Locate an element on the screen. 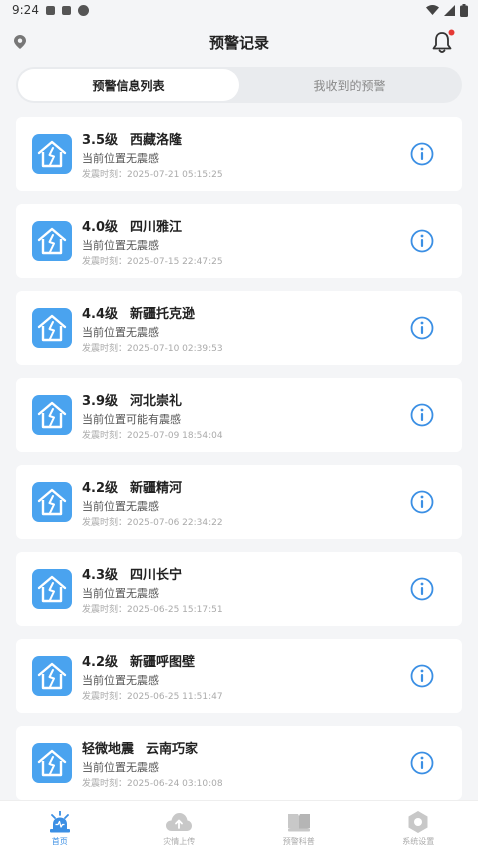 The image size is (478, 850). record-time: 发震时刻：2025-07-10 02:39:53 is located at coordinates (152, 349).